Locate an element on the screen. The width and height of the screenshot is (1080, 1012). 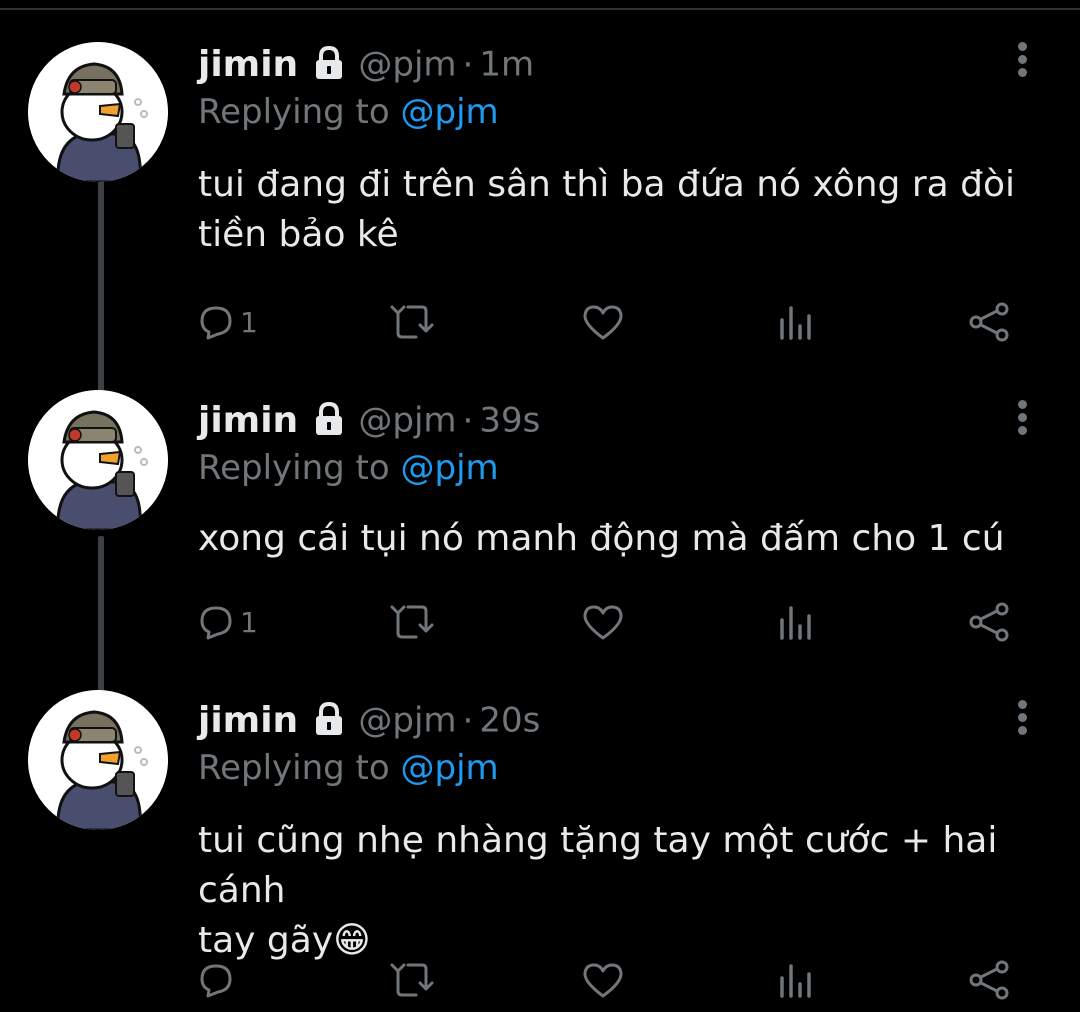
tweet-text-line: tiền bảo kê is located at coordinates (298, 234).